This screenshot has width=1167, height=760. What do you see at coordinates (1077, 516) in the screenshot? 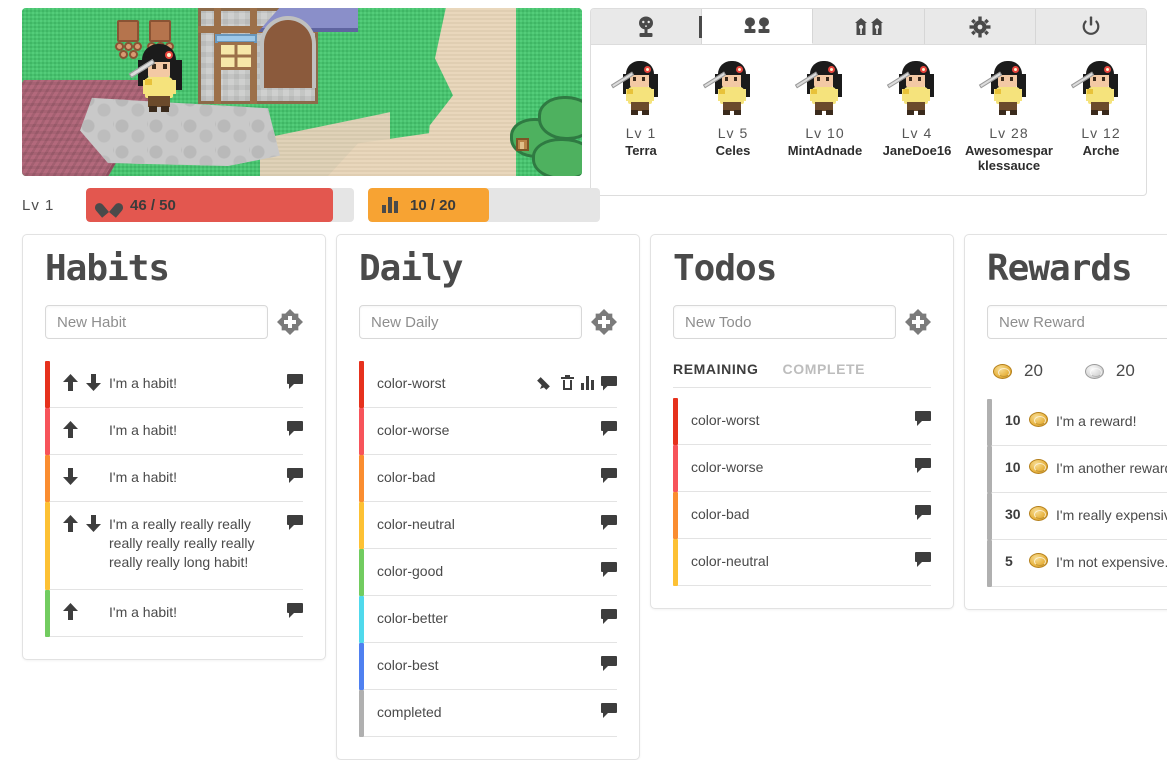
I see `reward-row: 30 I'm really expensive!` at bounding box center [1077, 516].